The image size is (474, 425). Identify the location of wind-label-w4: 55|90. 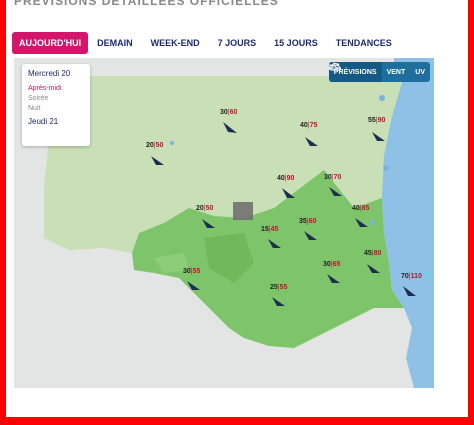
(377, 120).